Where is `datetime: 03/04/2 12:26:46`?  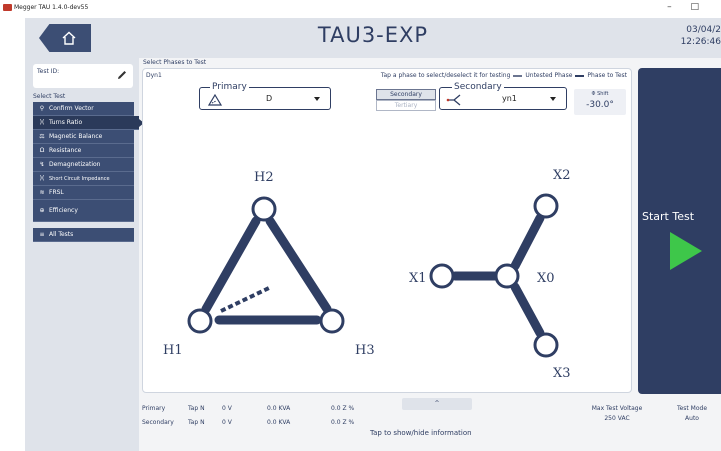 datetime: 03/04/2 12:26:46 is located at coordinates (701, 36).